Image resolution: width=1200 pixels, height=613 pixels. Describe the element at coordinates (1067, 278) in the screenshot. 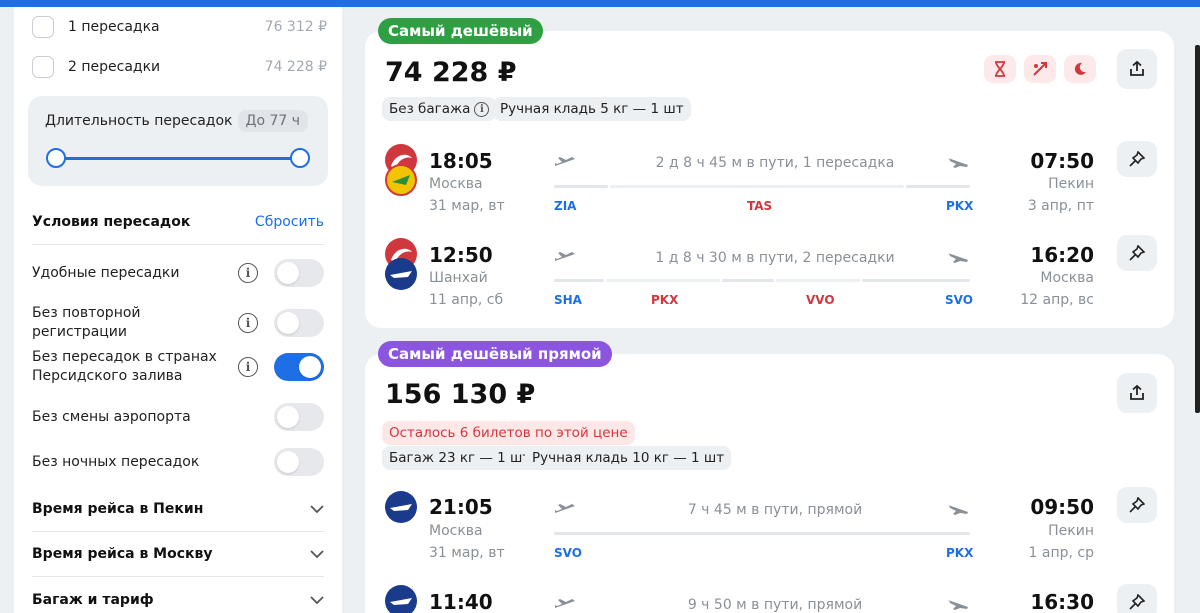

I see `arrival-city: Москва` at that location.